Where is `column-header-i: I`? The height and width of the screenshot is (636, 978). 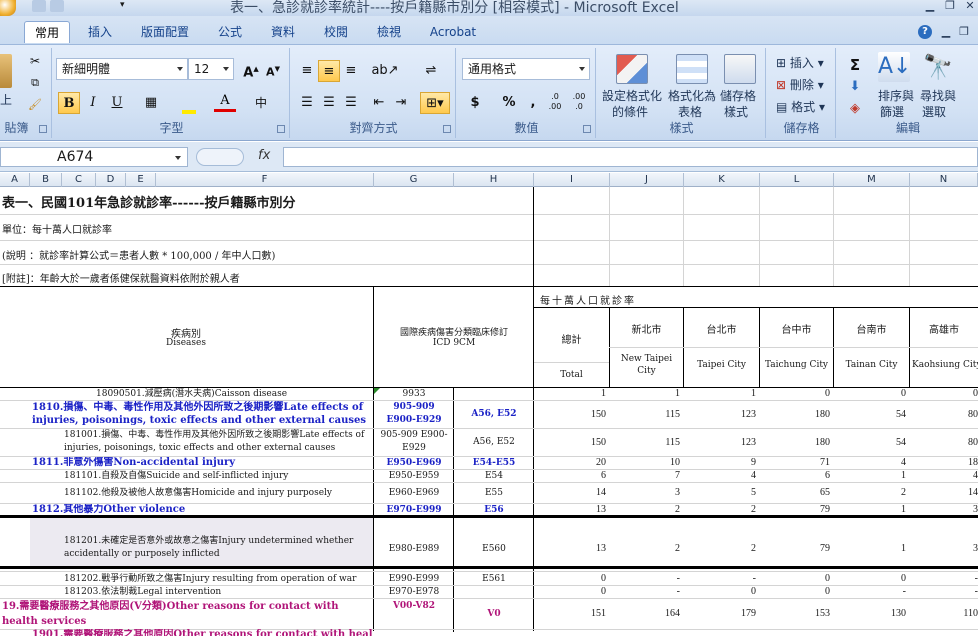
column-header-i: I is located at coordinates (572, 180).